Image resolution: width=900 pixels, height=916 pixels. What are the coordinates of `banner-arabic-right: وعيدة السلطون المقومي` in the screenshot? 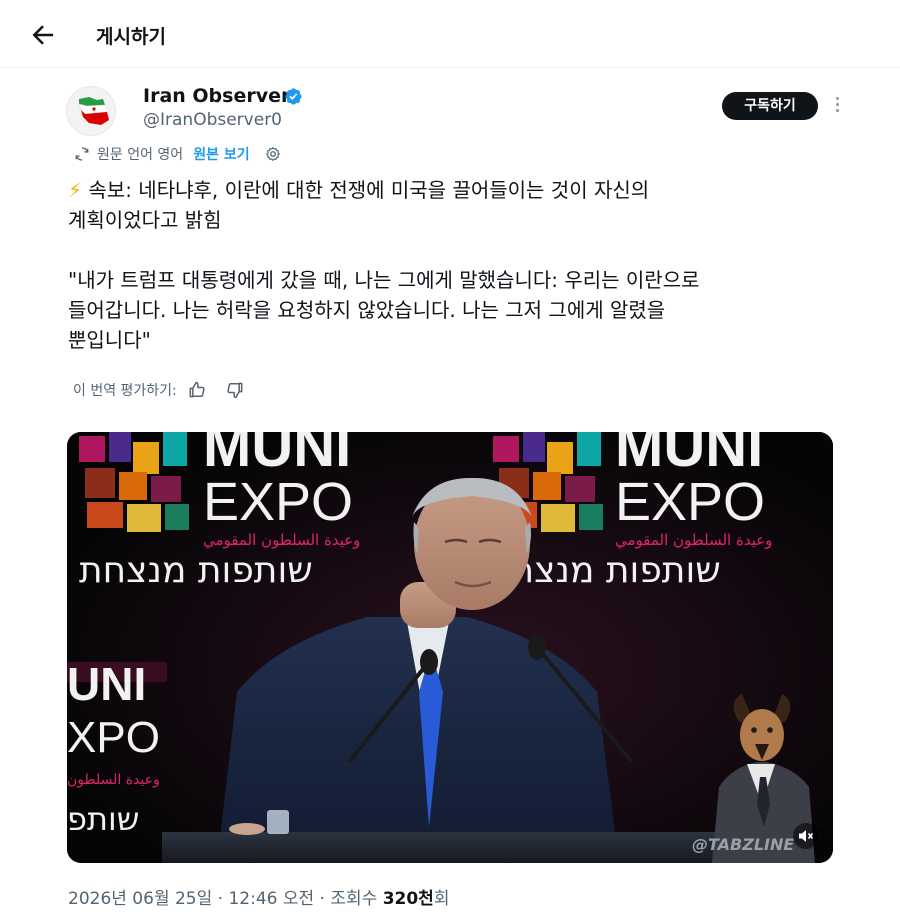 It's located at (693, 540).